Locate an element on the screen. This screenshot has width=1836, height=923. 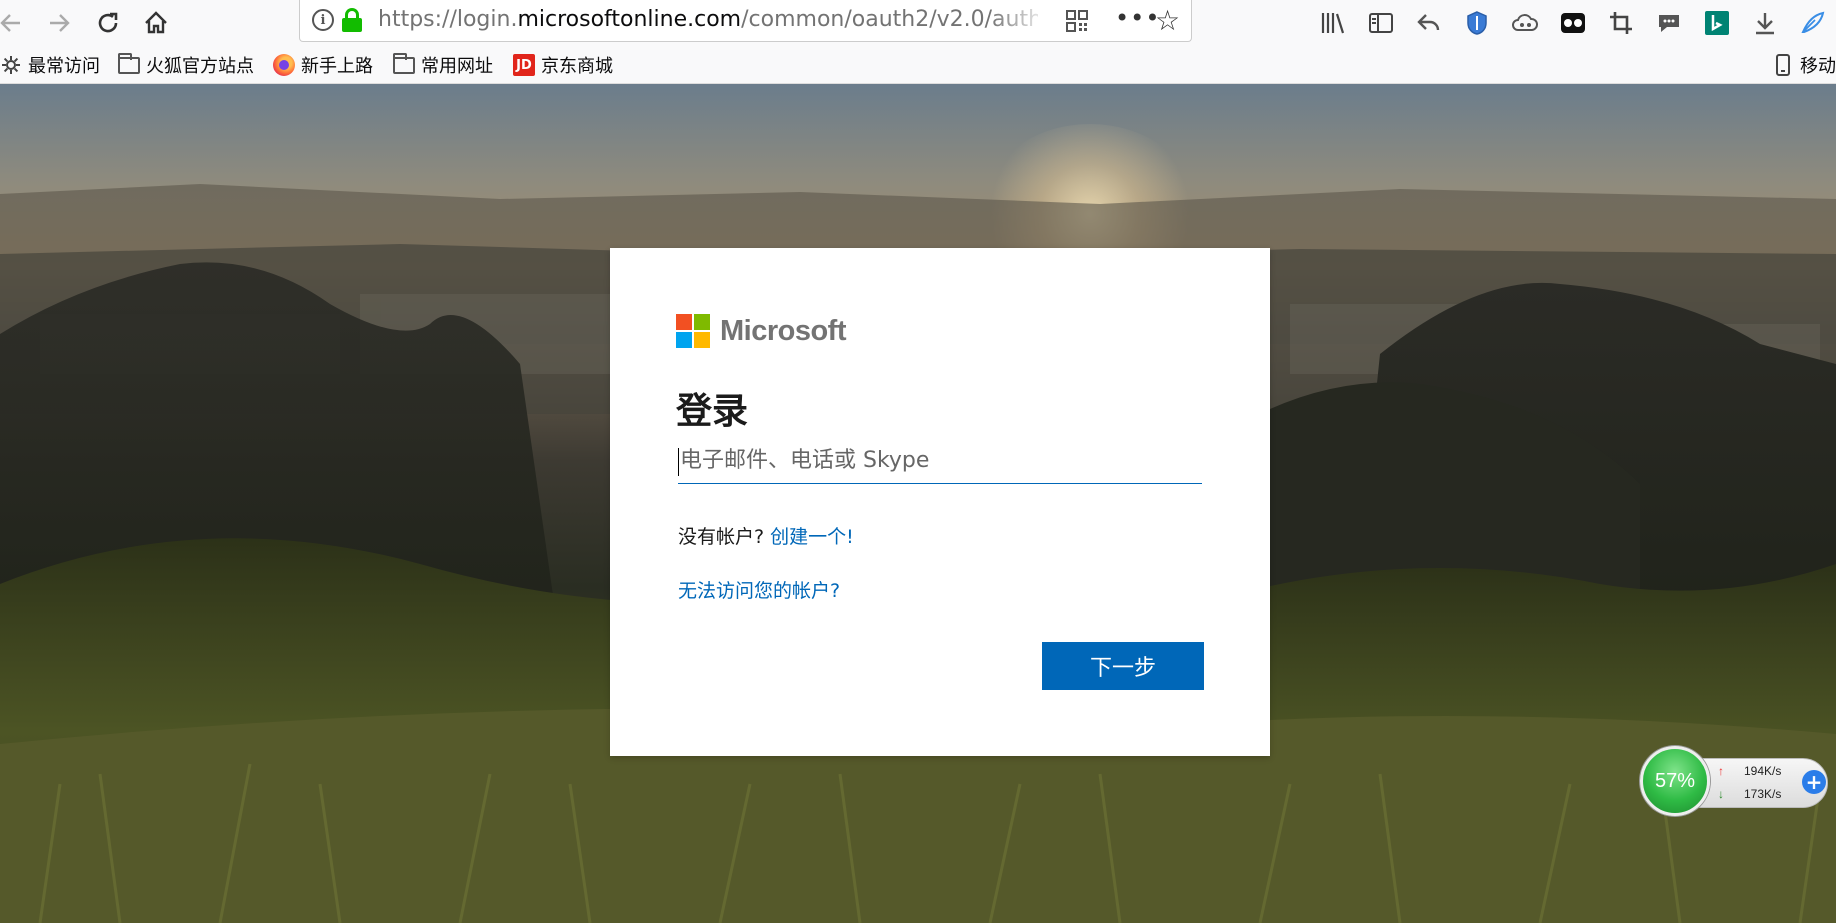
reload-icon is located at coordinates (108, 22).